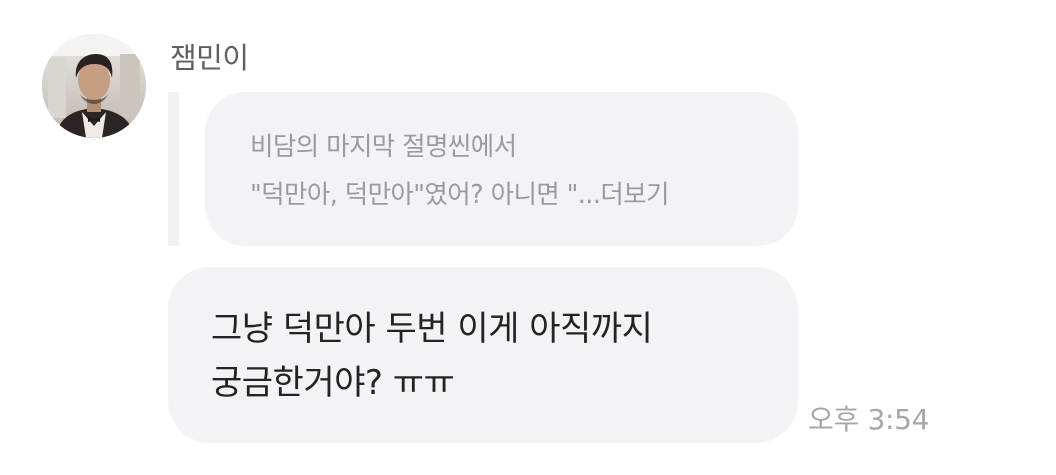 The width and height of the screenshot is (1056, 475). I want to click on avatar-photo-icon, so click(94, 86).